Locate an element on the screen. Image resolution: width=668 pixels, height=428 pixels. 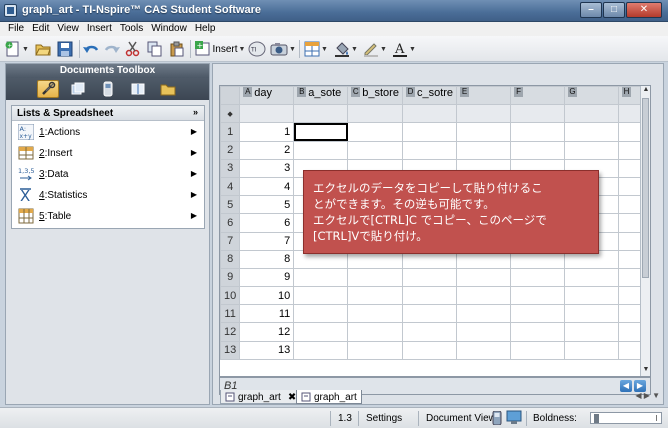
copy-button is located at coordinates (155, 49).